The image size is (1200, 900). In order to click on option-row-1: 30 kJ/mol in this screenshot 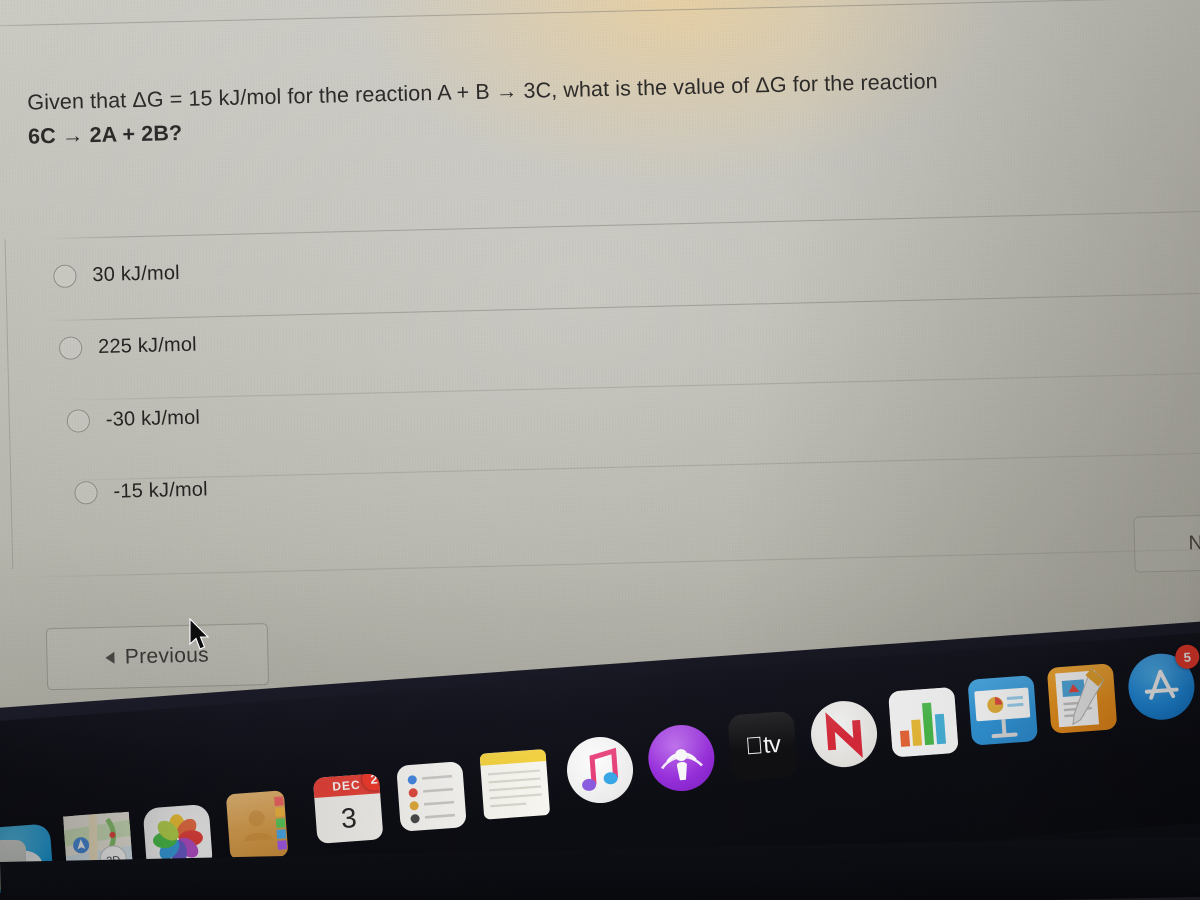, I will do `click(117, 275)`.